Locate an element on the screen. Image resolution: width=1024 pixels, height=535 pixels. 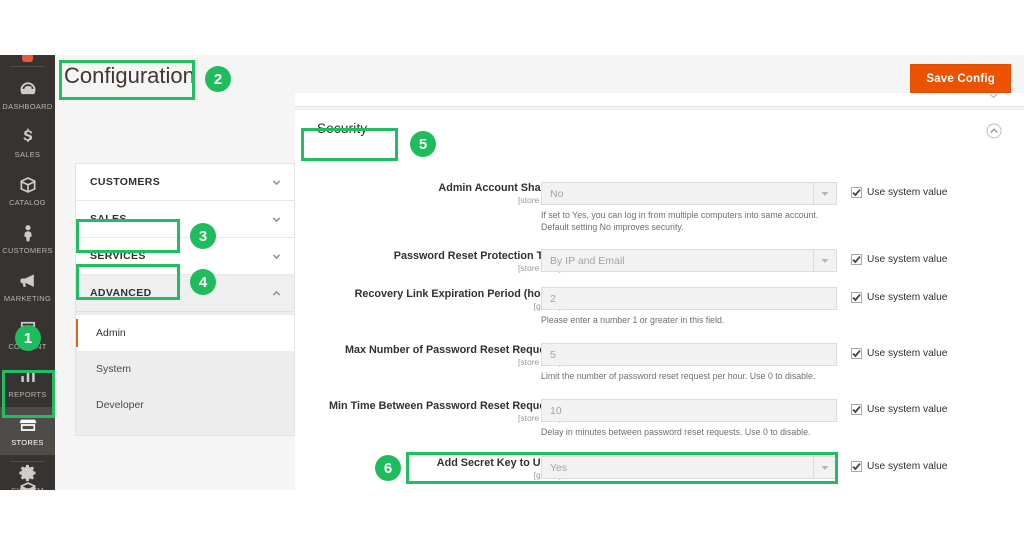
sidebar-item-customers: CUSTOMERS is located at coordinates (27, 239).